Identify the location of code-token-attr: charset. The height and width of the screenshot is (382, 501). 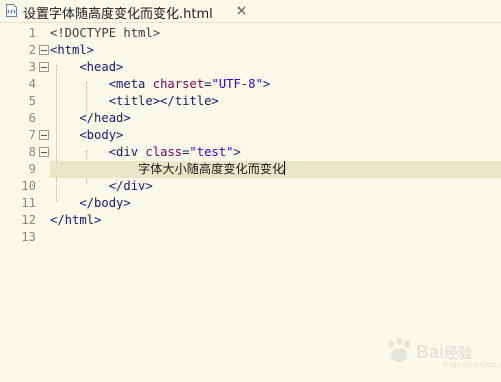
(178, 84).